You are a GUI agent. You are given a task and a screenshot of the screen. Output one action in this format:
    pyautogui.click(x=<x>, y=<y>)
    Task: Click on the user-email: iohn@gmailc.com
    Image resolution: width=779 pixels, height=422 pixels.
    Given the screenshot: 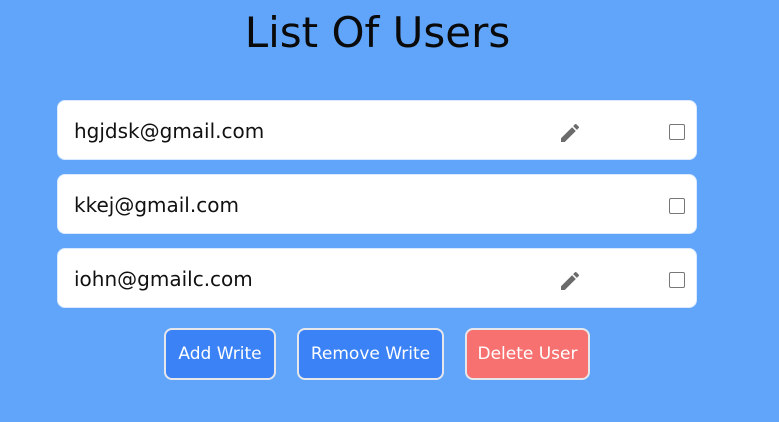 What is the action you would take?
    pyautogui.click(x=163, y=279)
    